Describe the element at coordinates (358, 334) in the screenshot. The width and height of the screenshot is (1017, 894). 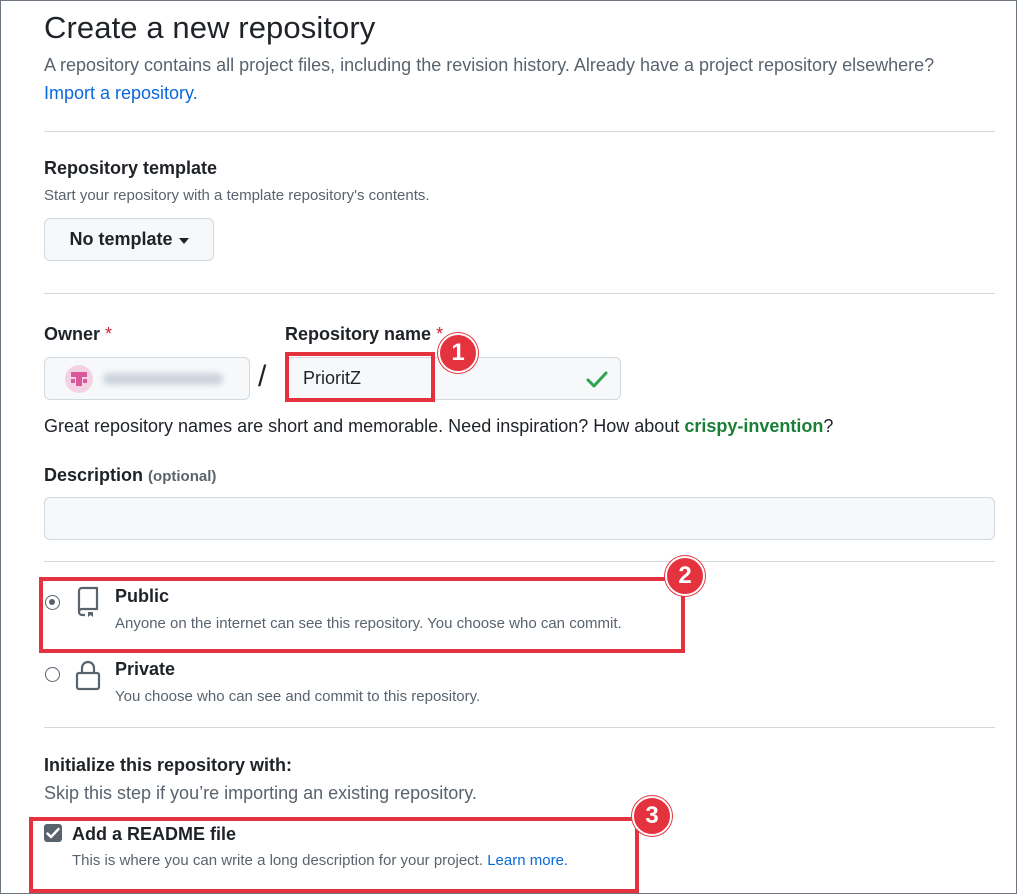
I see `repo-name-label-text: Repository name` at that location.